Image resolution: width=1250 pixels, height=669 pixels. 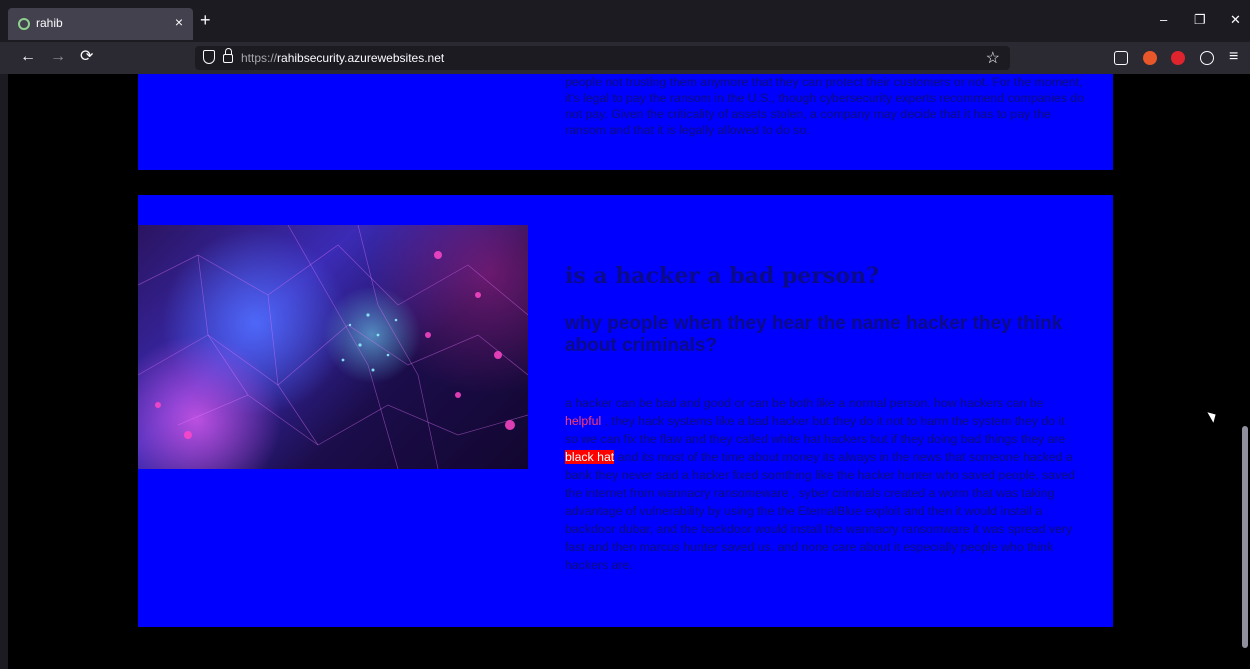 What do you see at coordinates (1233, 57) in the screenshot?
I see `menu-icon: ≡` at bounding box center [1233, 57].